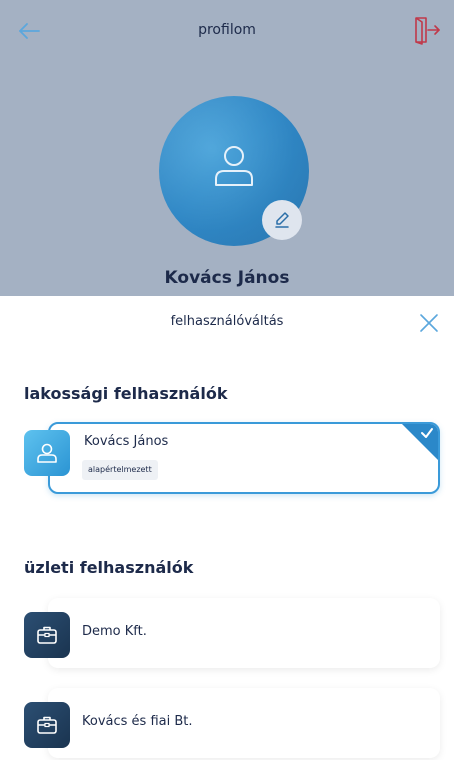 The width and height of the screenshot is (454, 760). Describe the element at coordinates (120, 470) in the screenshot. I see `default-badge: alapértelmezett` at that location.